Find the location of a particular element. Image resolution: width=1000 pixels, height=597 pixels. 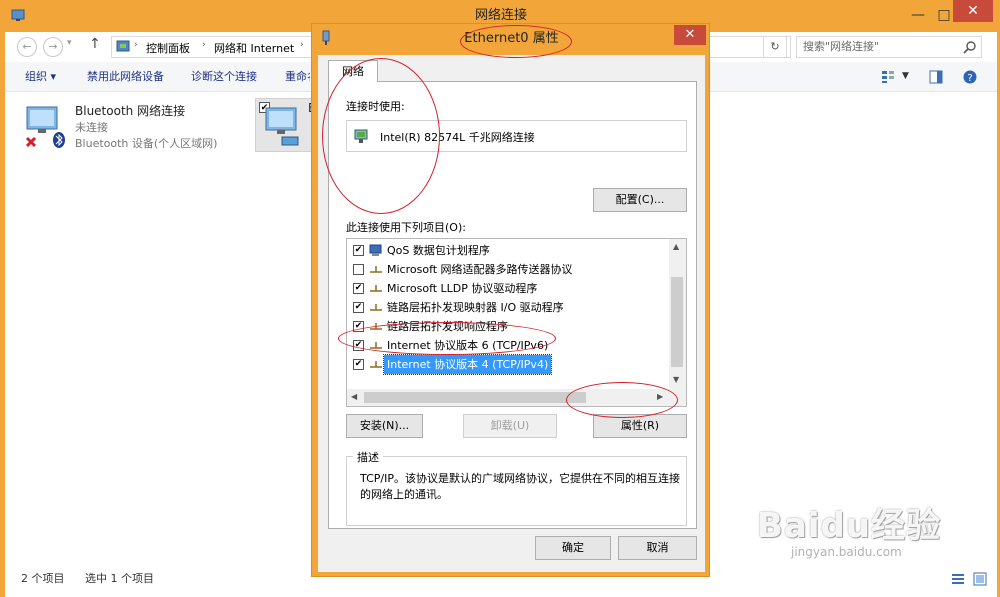

scroll-left-icon: ◀ is located at coordinates (354, 396).